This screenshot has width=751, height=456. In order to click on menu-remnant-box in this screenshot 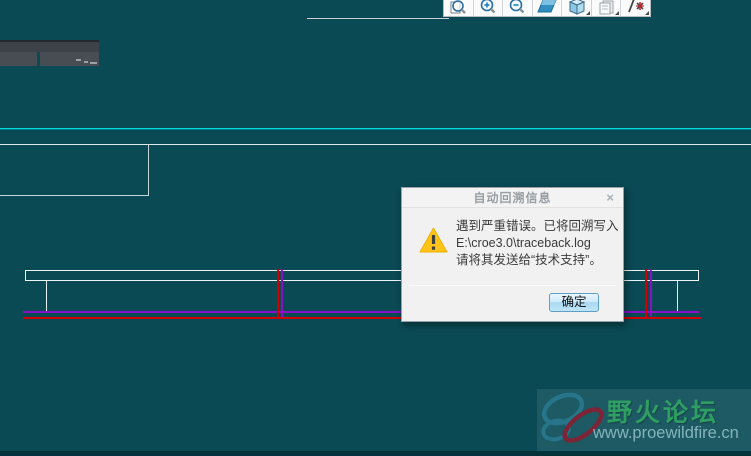, I will do `click(18, 59)`.